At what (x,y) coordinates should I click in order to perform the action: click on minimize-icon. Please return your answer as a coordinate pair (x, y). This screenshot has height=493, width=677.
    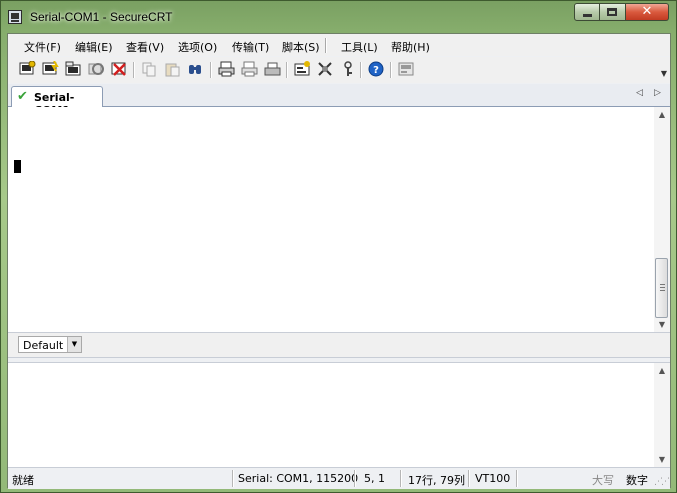
    Looking at the image, I should click on (587, 15).